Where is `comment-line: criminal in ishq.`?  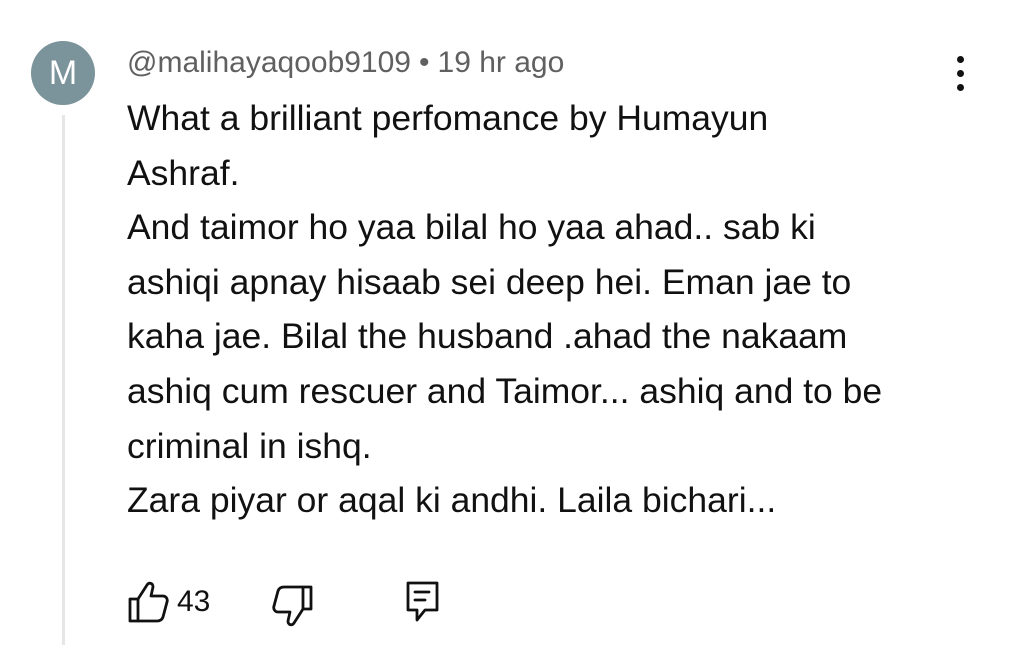 comment-line: criminal in ishq. is located at coordinates (249, 445).